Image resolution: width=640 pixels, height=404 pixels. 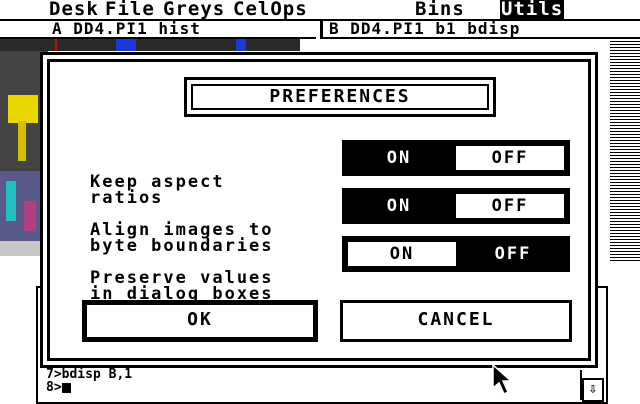 What do you see at coordinates (532, 9) in the screenshot?
I see `menu-utils: Utils` at bounding box center [532, 9].